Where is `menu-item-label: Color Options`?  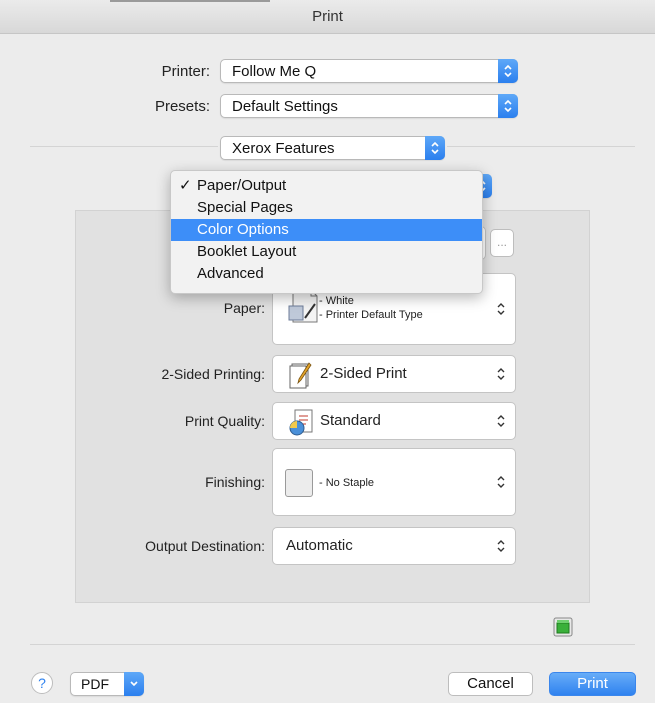
menu-item-label: Color Options is located at coordinates (243, 229).